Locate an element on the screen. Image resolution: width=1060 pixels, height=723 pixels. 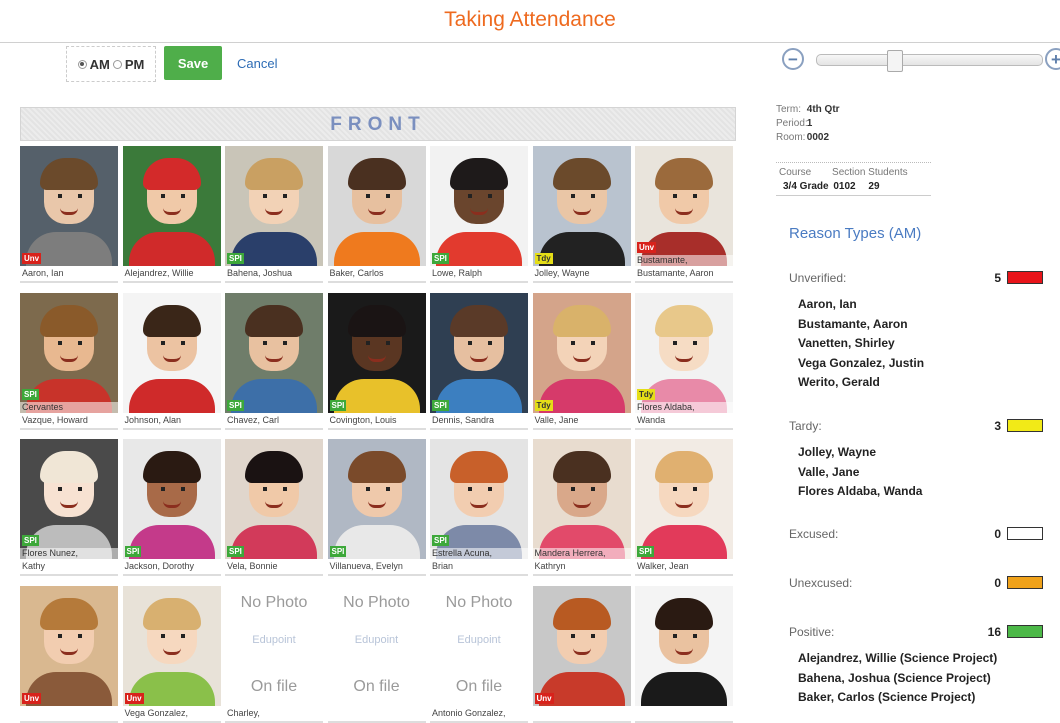
student-photo: Mandera Herrera, is located at coordinates (581, 499).